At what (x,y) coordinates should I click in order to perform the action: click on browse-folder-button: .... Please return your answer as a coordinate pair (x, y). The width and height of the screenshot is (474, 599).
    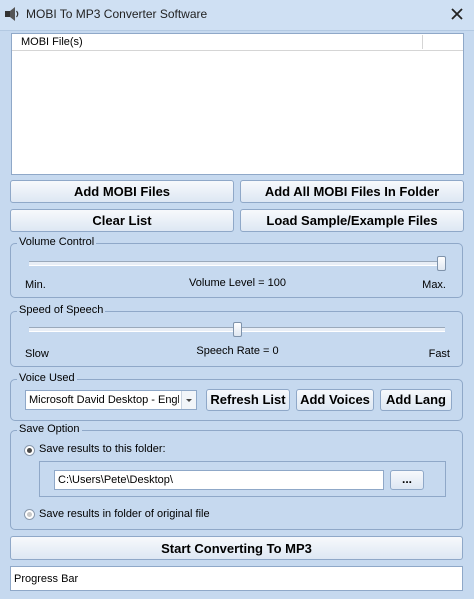
    Looking at the image, I should click on (407, 480).